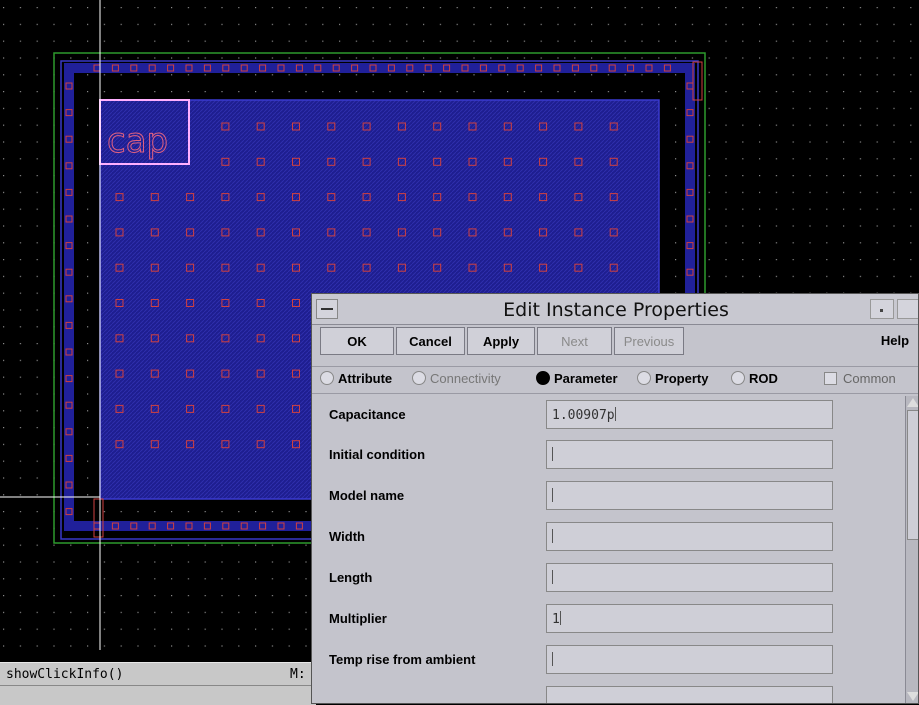 Image resolution: width=919 pixels, height=705 pixels. I want to click on radio-connectivity-dot, so click(419, 378).